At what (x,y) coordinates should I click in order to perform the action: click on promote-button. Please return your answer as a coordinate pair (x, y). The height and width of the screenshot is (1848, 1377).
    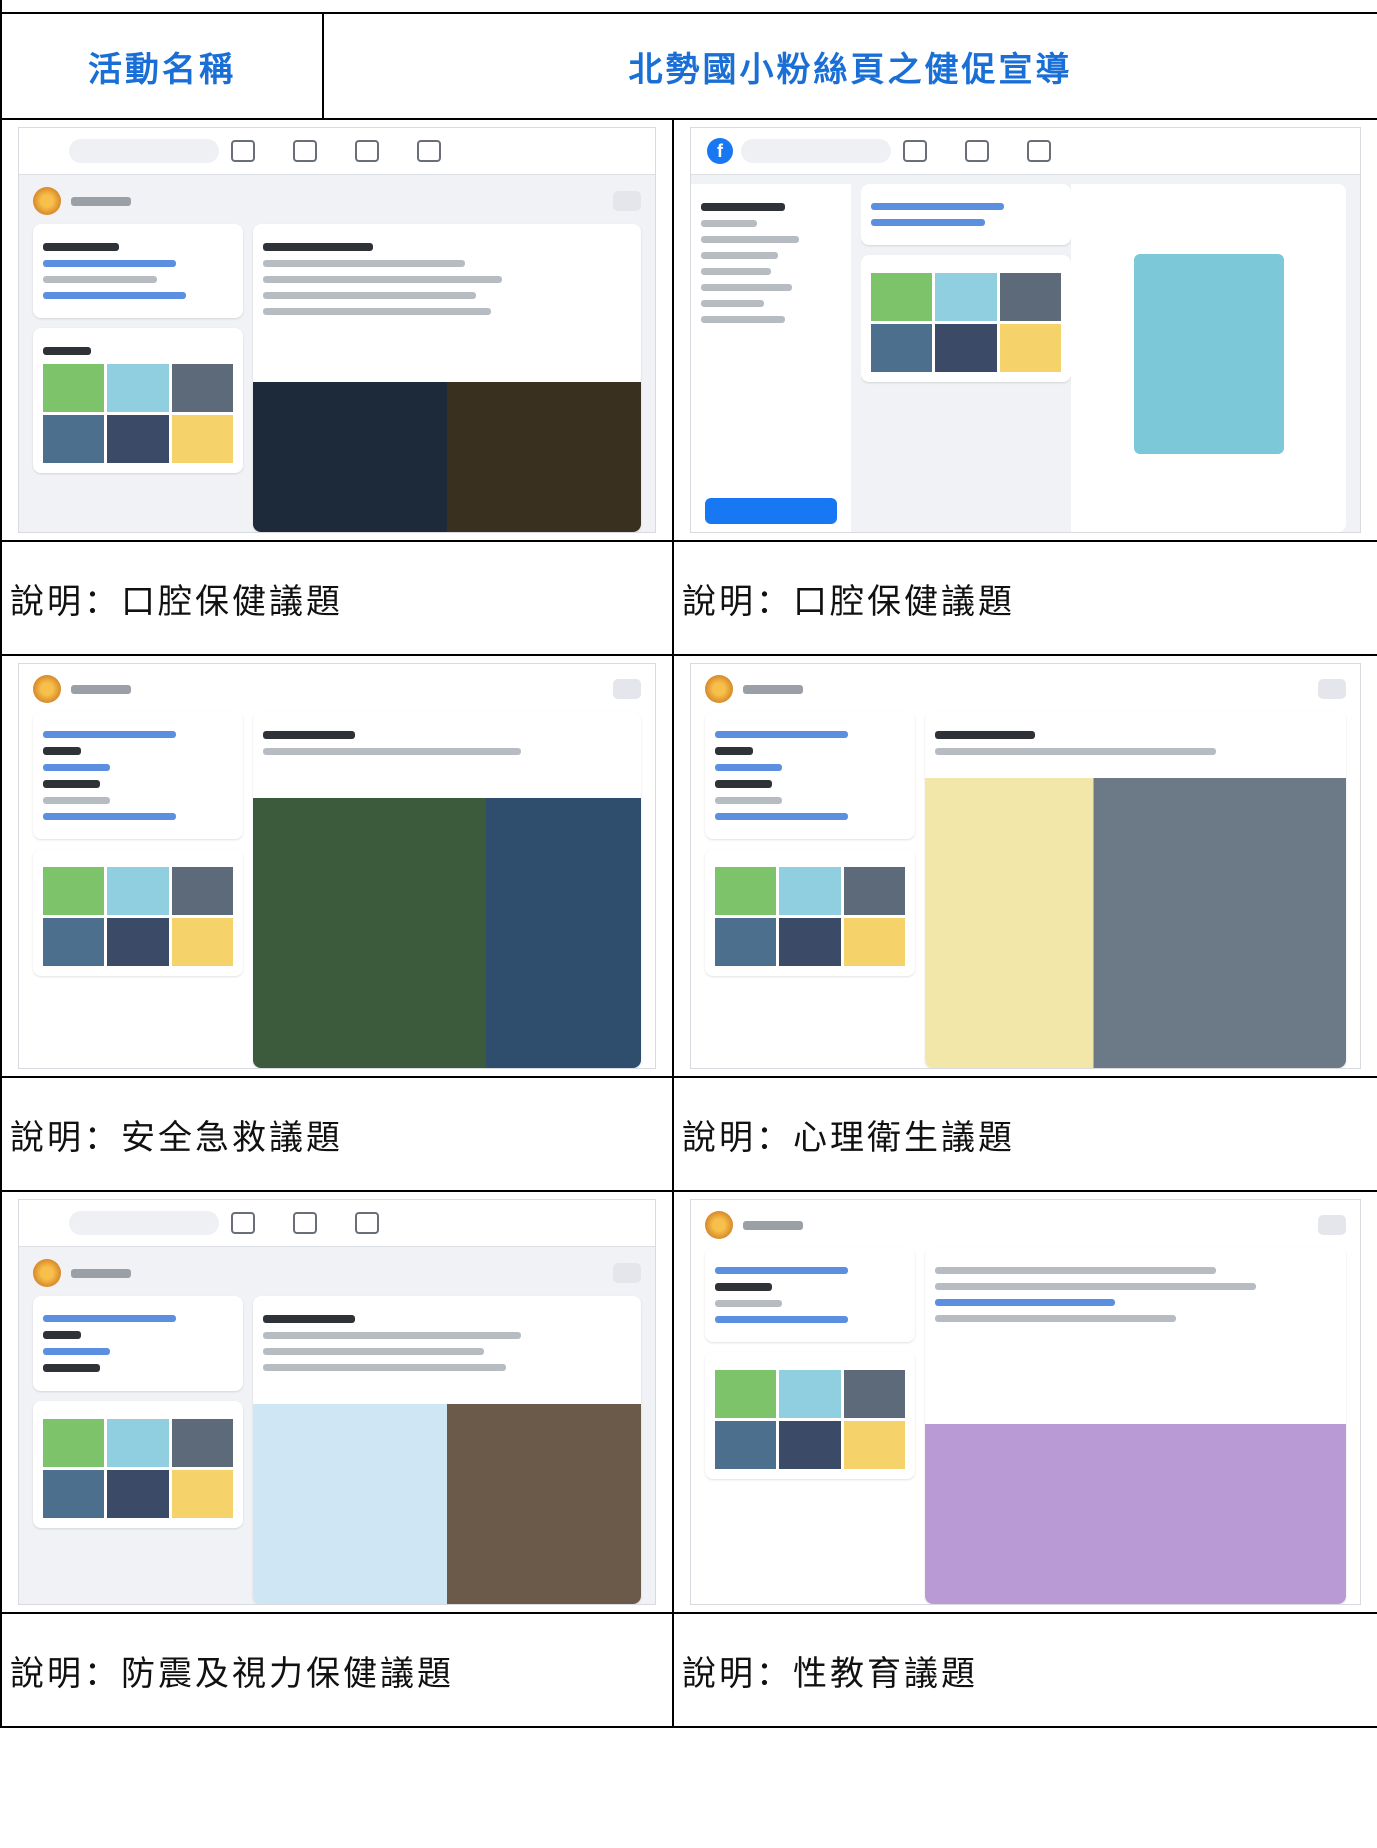
    Looking at the image, I should click on (771, 511).